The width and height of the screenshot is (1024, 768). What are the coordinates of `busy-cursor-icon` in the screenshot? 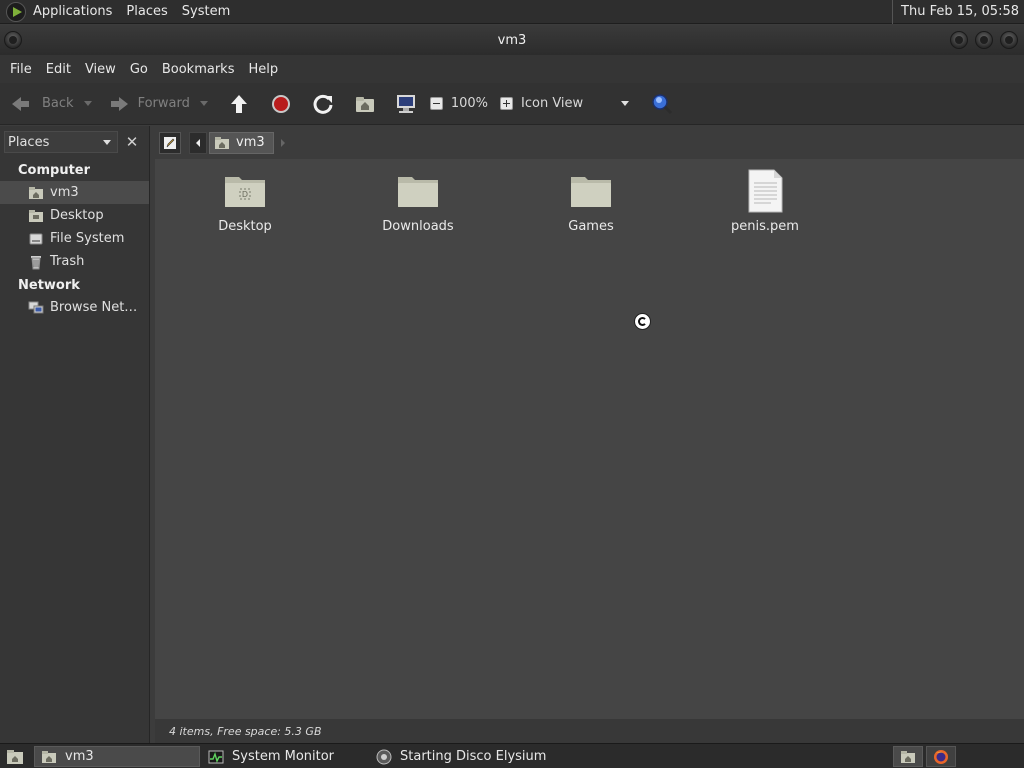 It's located at (642, 321).